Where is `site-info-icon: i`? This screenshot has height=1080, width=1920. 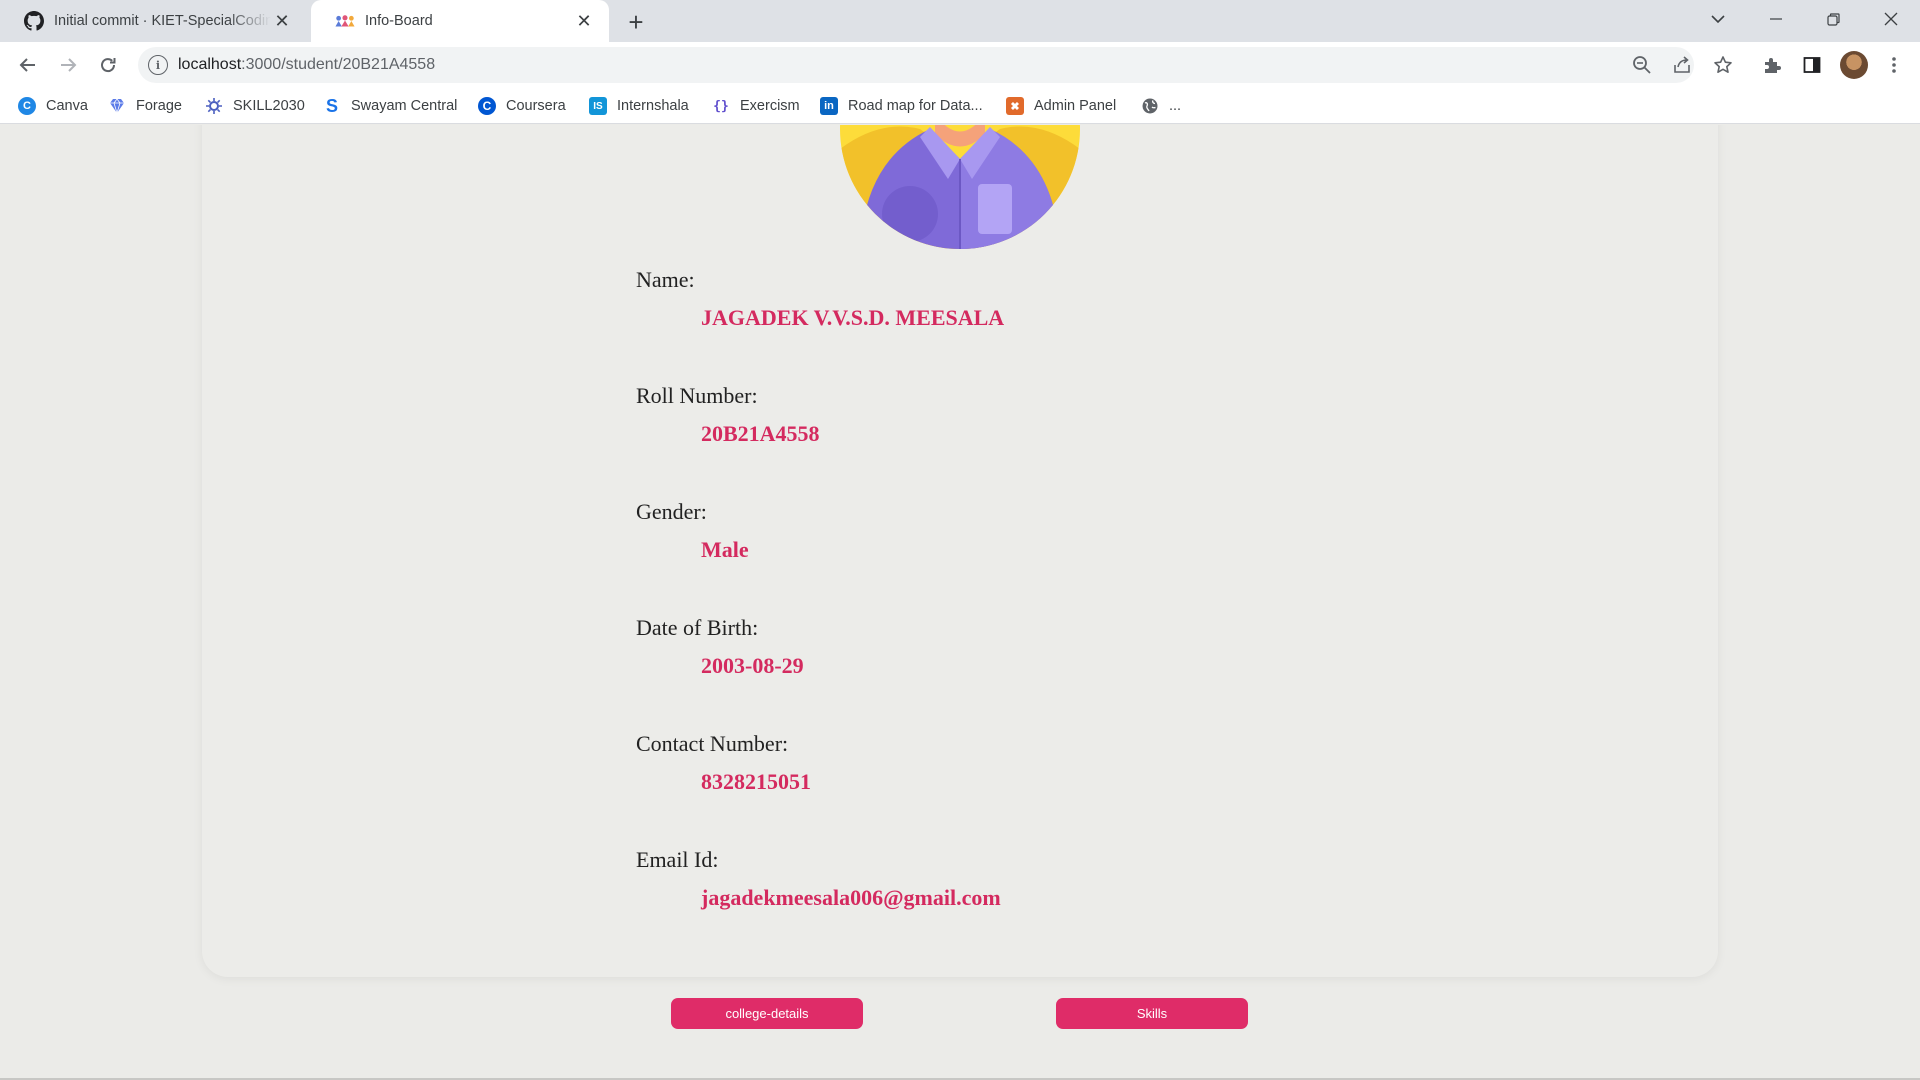 site-info-icon: i is located at coordinates (158, 65).